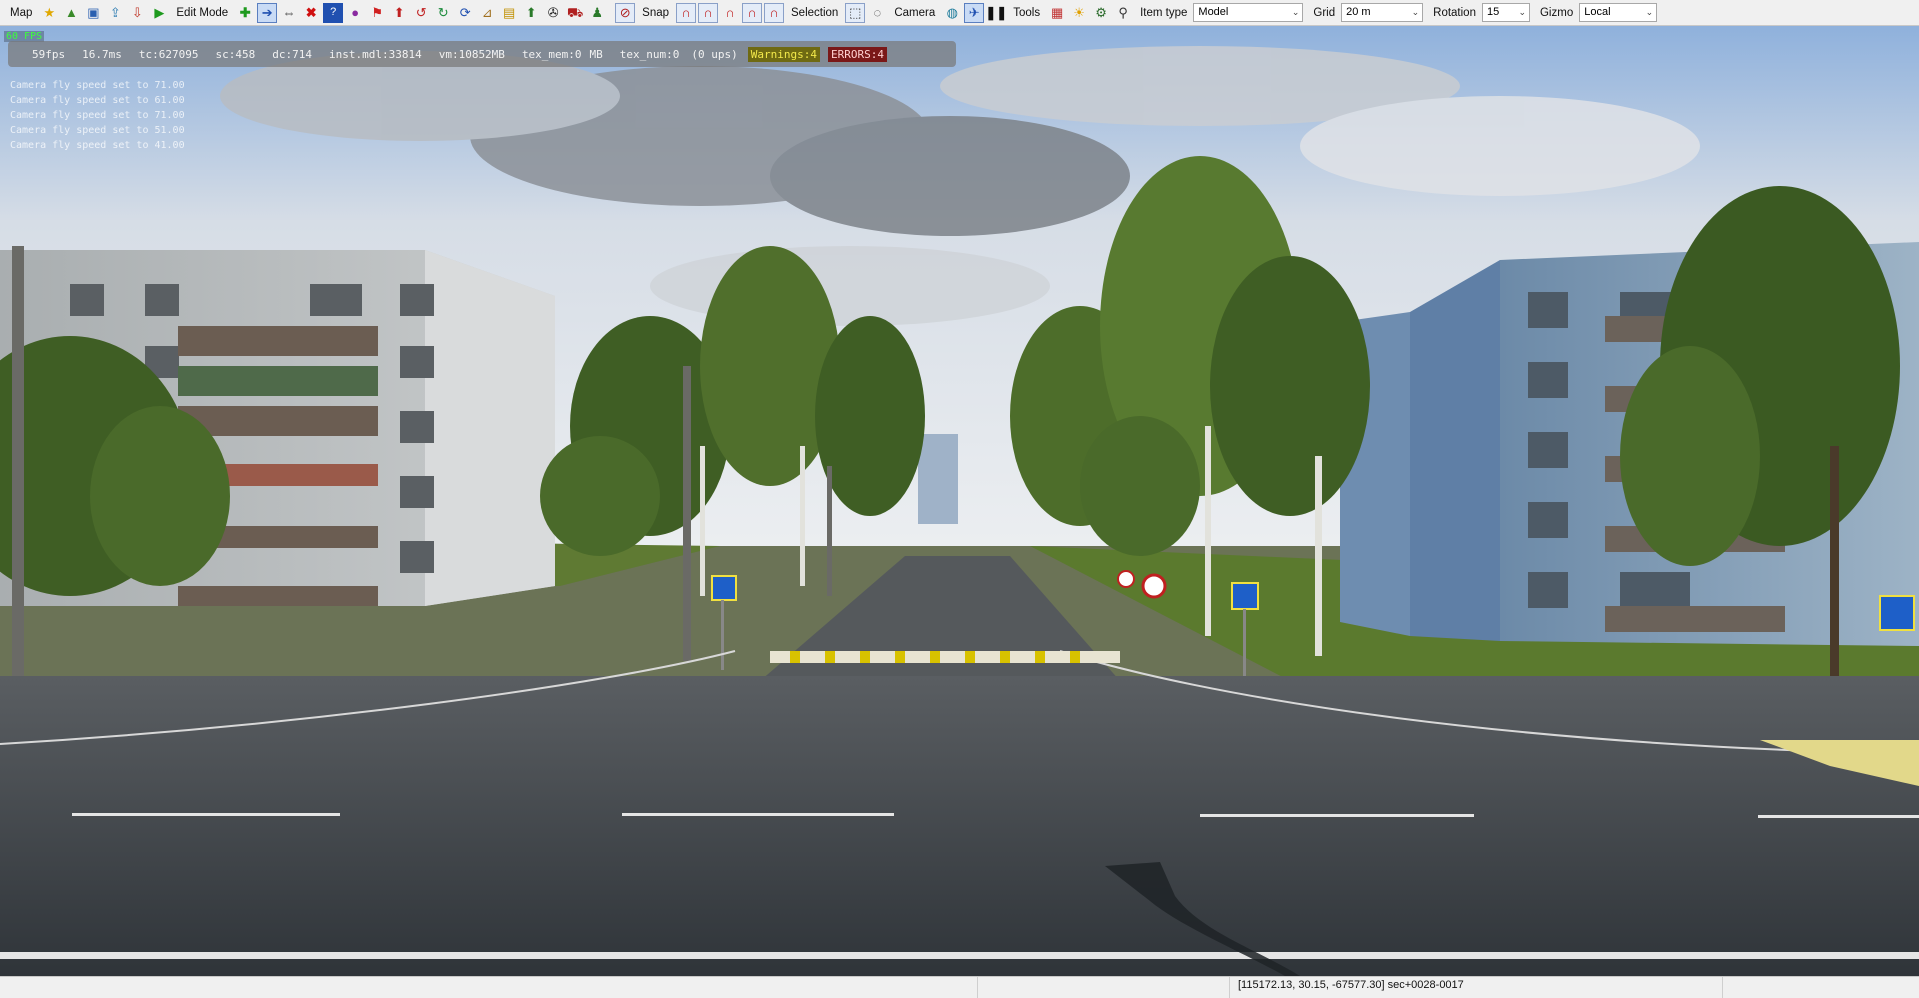 Image resolution: width=1919 pixels, height=998 pixels. What do you see at coordinates (1324, 12) in the screenshot?
I see `grid-label: Grid` at bounding box center [1324, 12].